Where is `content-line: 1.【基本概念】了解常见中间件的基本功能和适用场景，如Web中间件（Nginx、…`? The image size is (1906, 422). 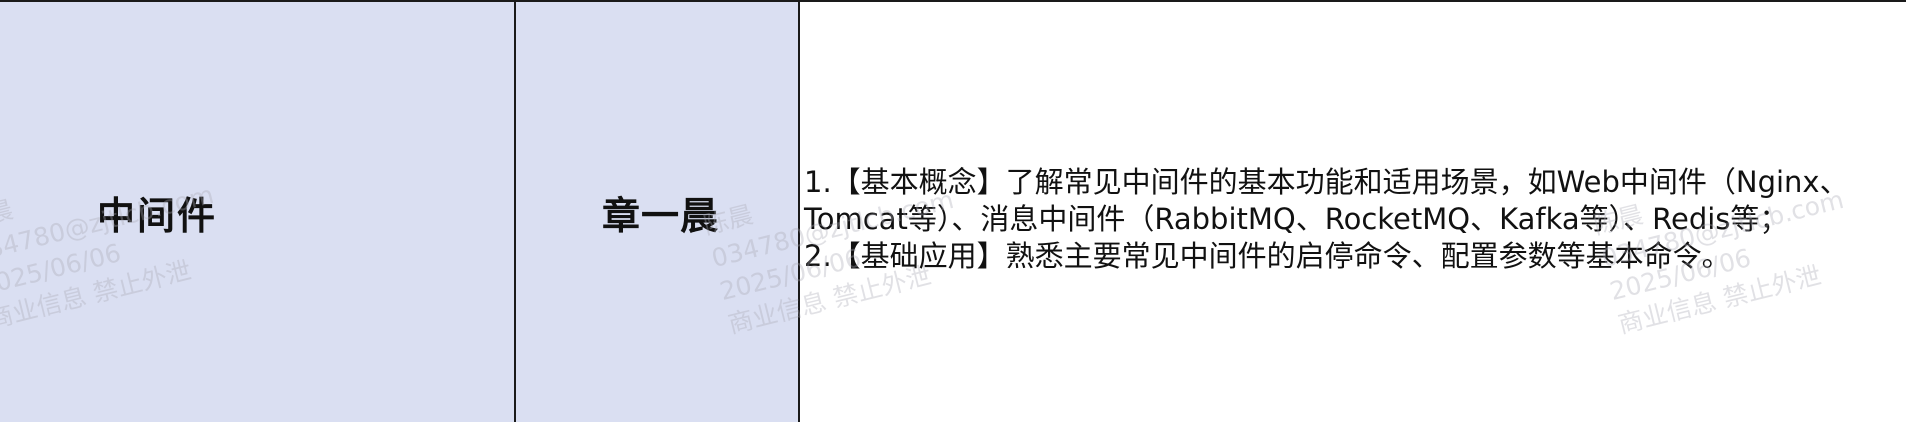
content-line: 1.【基本概念】了解常见中间件的基本功能和适用场景，如Web中间件（Nginx、… is located at coordinates (1326, 200).